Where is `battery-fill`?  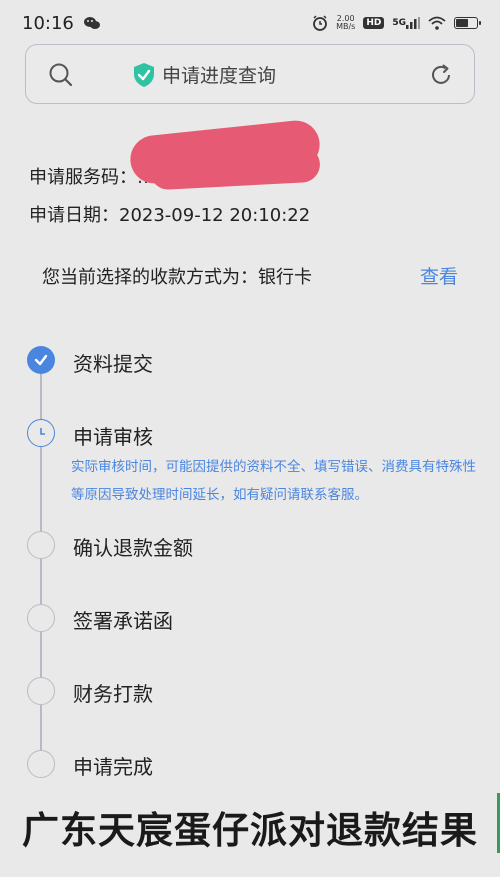
battery-fill is located at coordinates (462, 23).